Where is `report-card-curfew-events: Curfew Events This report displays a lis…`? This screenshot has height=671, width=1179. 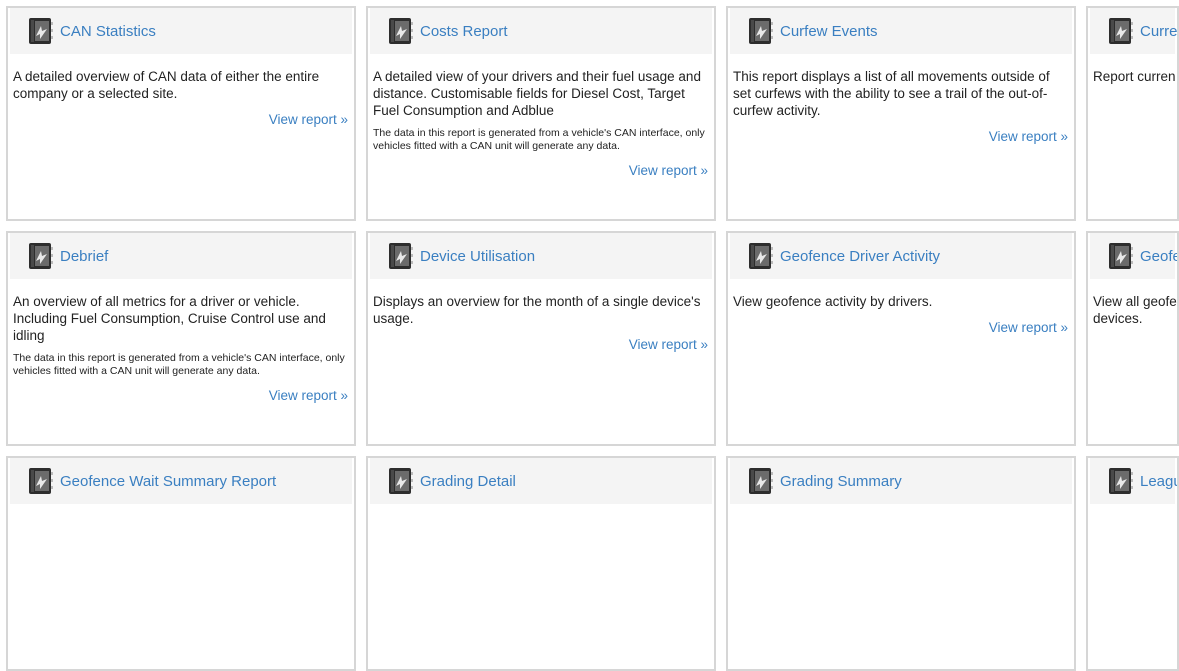 report-card-curfew-events: Curfew Events This report displays a lis… is located at coordinates (901, 113).